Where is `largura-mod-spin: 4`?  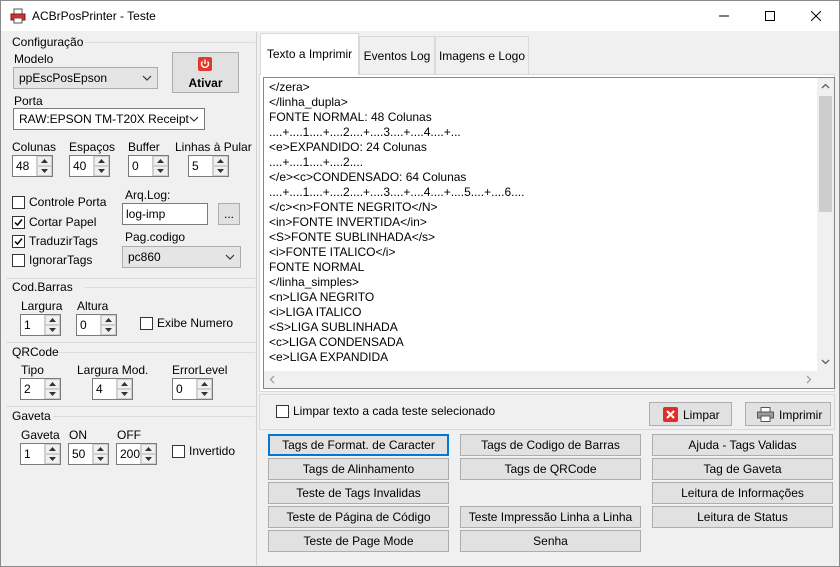 largura-mod-spin: 4 is located at coordinates (112, 389).